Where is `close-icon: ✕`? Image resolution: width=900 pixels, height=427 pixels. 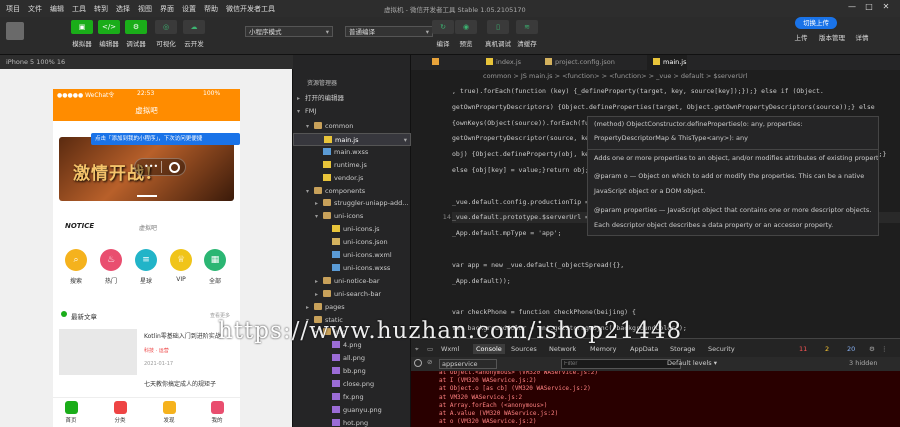 close-icon: ✕ is located at coordinates (886, 8).